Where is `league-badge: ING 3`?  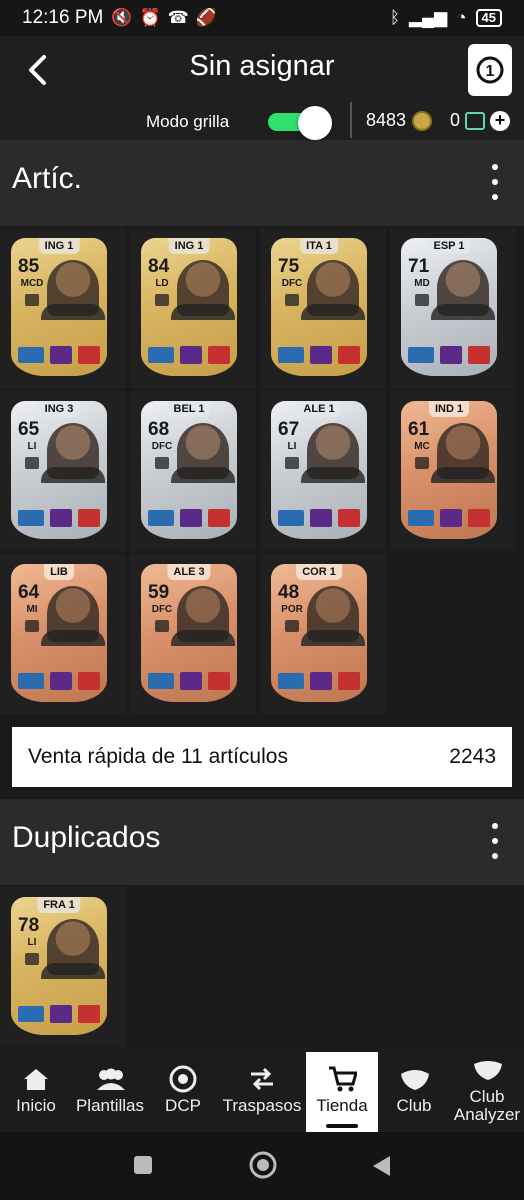
league-badge: ING 3 is located at coordinates (59, 409).